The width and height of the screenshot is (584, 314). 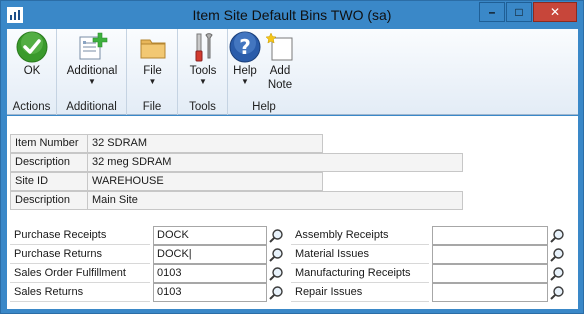 I want to click on maximize-button: □, so click(x=519, y=12).